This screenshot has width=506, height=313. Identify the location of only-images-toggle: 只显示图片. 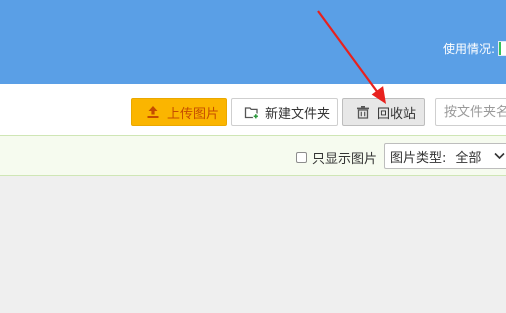
(336, 157).